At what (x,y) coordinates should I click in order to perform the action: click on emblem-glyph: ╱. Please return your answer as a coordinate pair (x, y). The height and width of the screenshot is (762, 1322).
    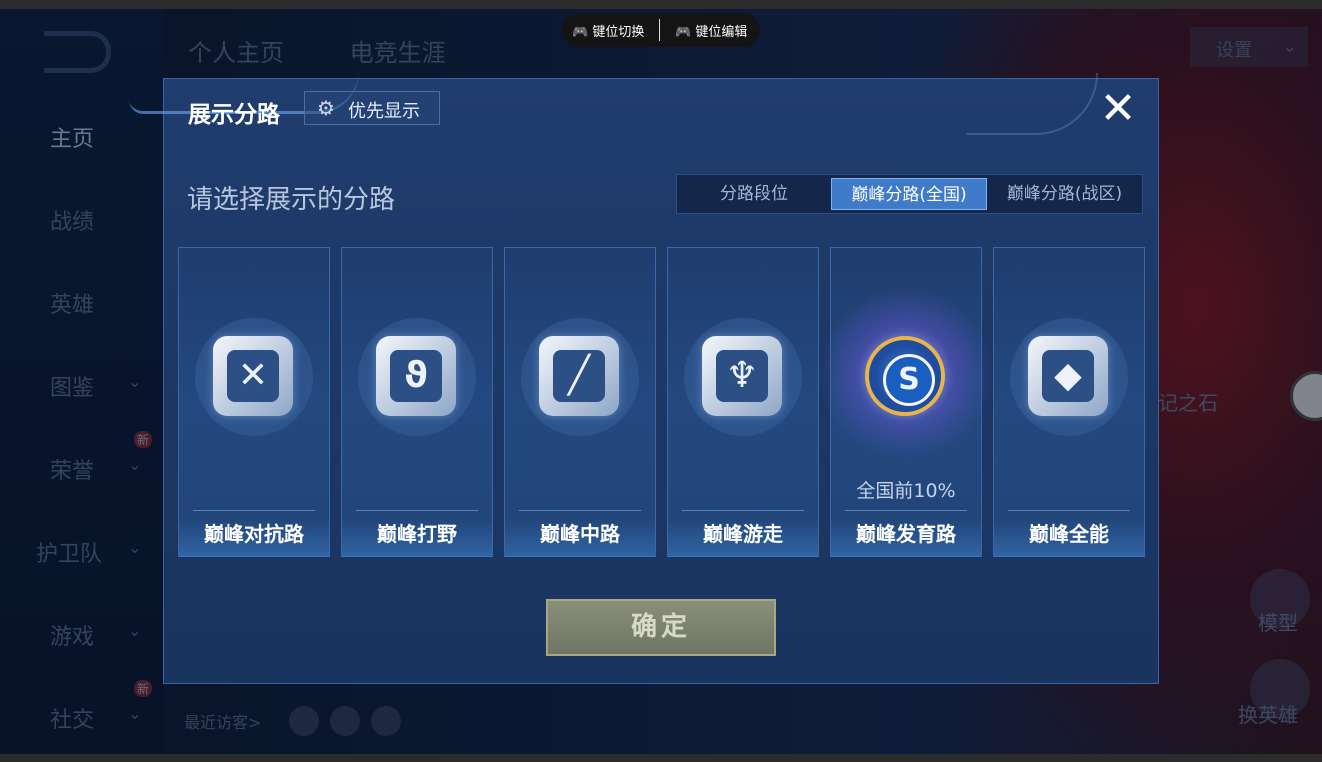
    Looking at the image, I should click on (579, 375).